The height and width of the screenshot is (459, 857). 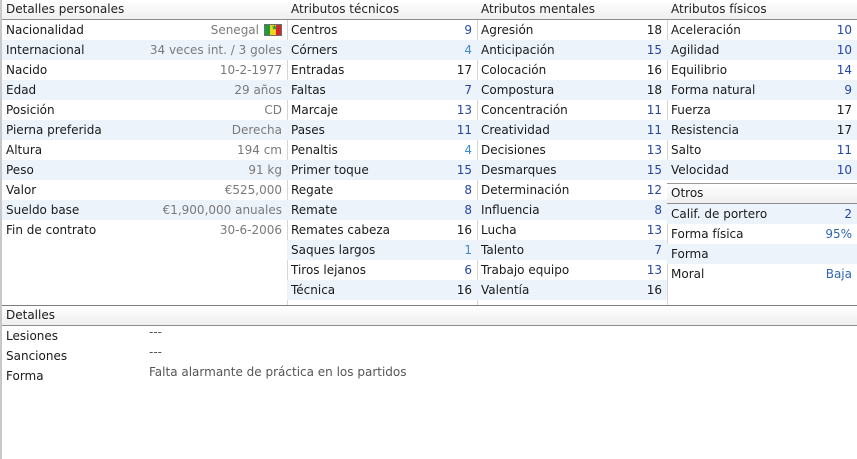 I want to click on attr-row: Penaltis 4, so click(x=381, y=150).